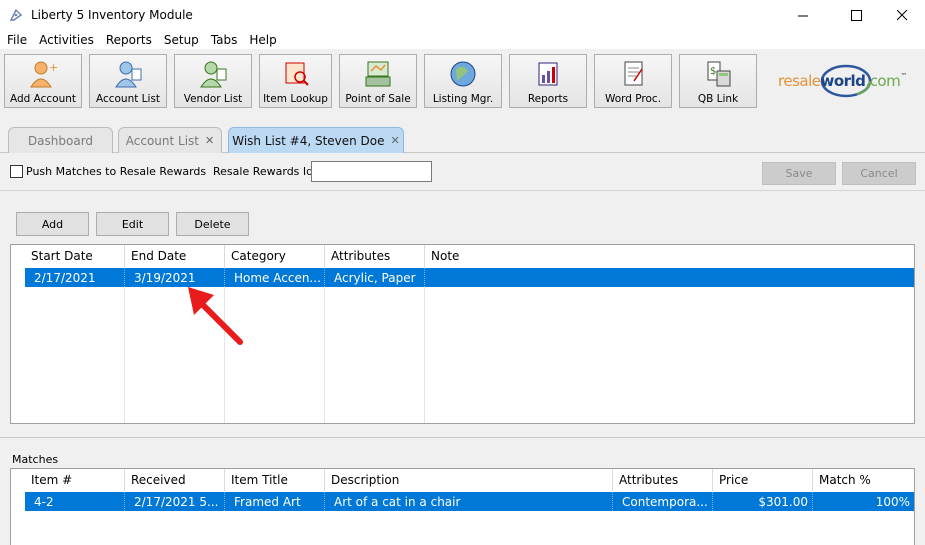 Image resolution: width=925 pixels, height=545 pixels. I want to click on word-processor-button: Word Proc., so click(633, 81).